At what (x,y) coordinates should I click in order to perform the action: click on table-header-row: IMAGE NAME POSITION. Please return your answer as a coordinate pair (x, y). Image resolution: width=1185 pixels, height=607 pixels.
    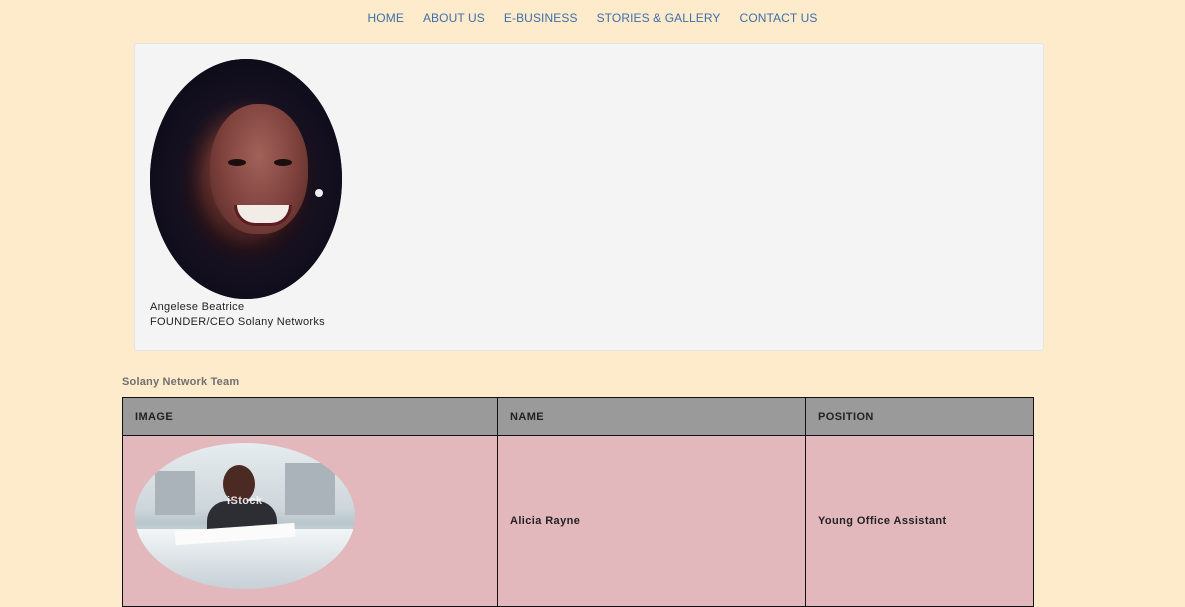
    Looking at the image, I should click on (578, 416).